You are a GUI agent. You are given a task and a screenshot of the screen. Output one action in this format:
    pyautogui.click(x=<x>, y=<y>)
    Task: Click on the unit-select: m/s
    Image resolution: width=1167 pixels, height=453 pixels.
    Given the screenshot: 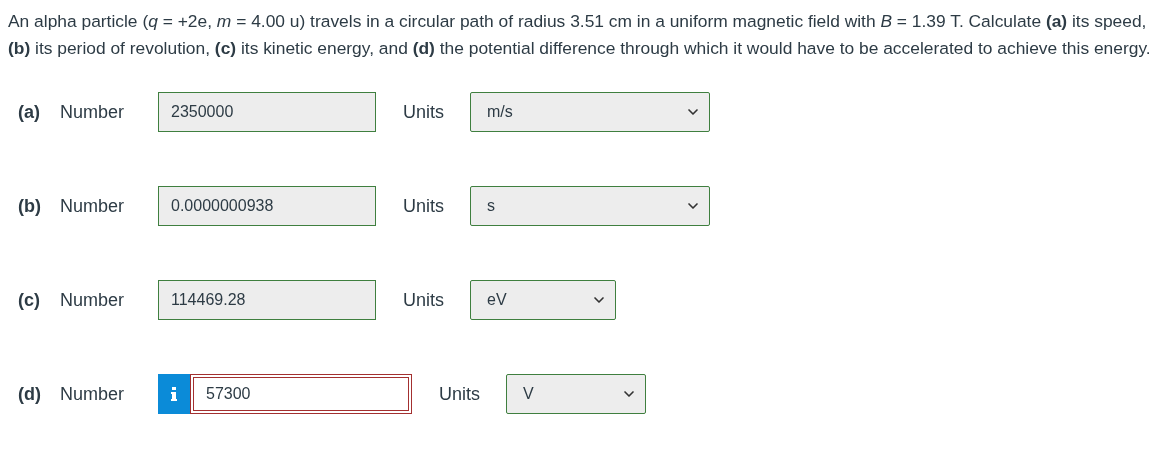 What is the action you would take?
    pyautogui.click(x=590, y=112)
    